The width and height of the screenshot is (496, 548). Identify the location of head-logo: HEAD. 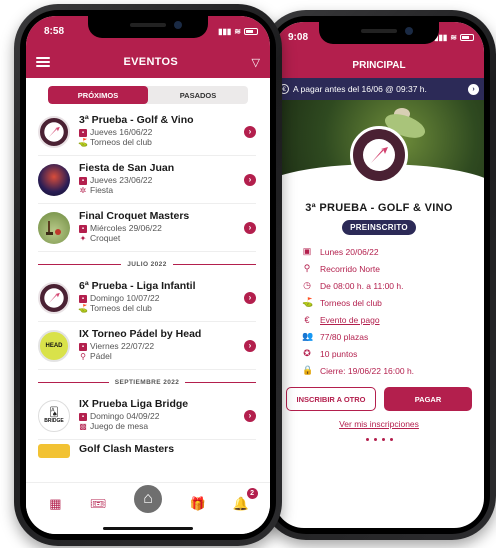
(54, 345).